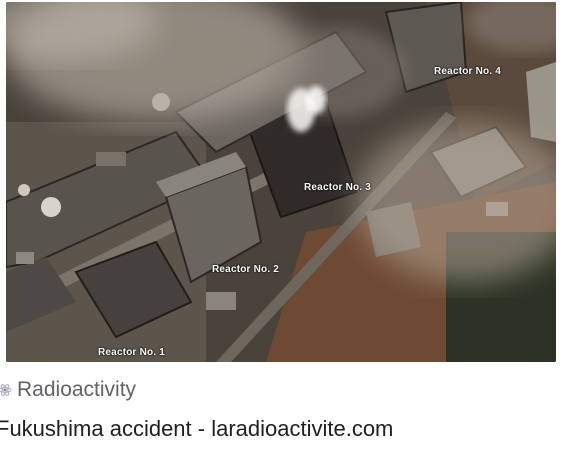 This screenshot has height=452, width=570. What do you see at coordinates (246, 269) in the screenshot?
I see `reactor-no-2-label: Reactor No. 2` at bounding box center [246, 269].